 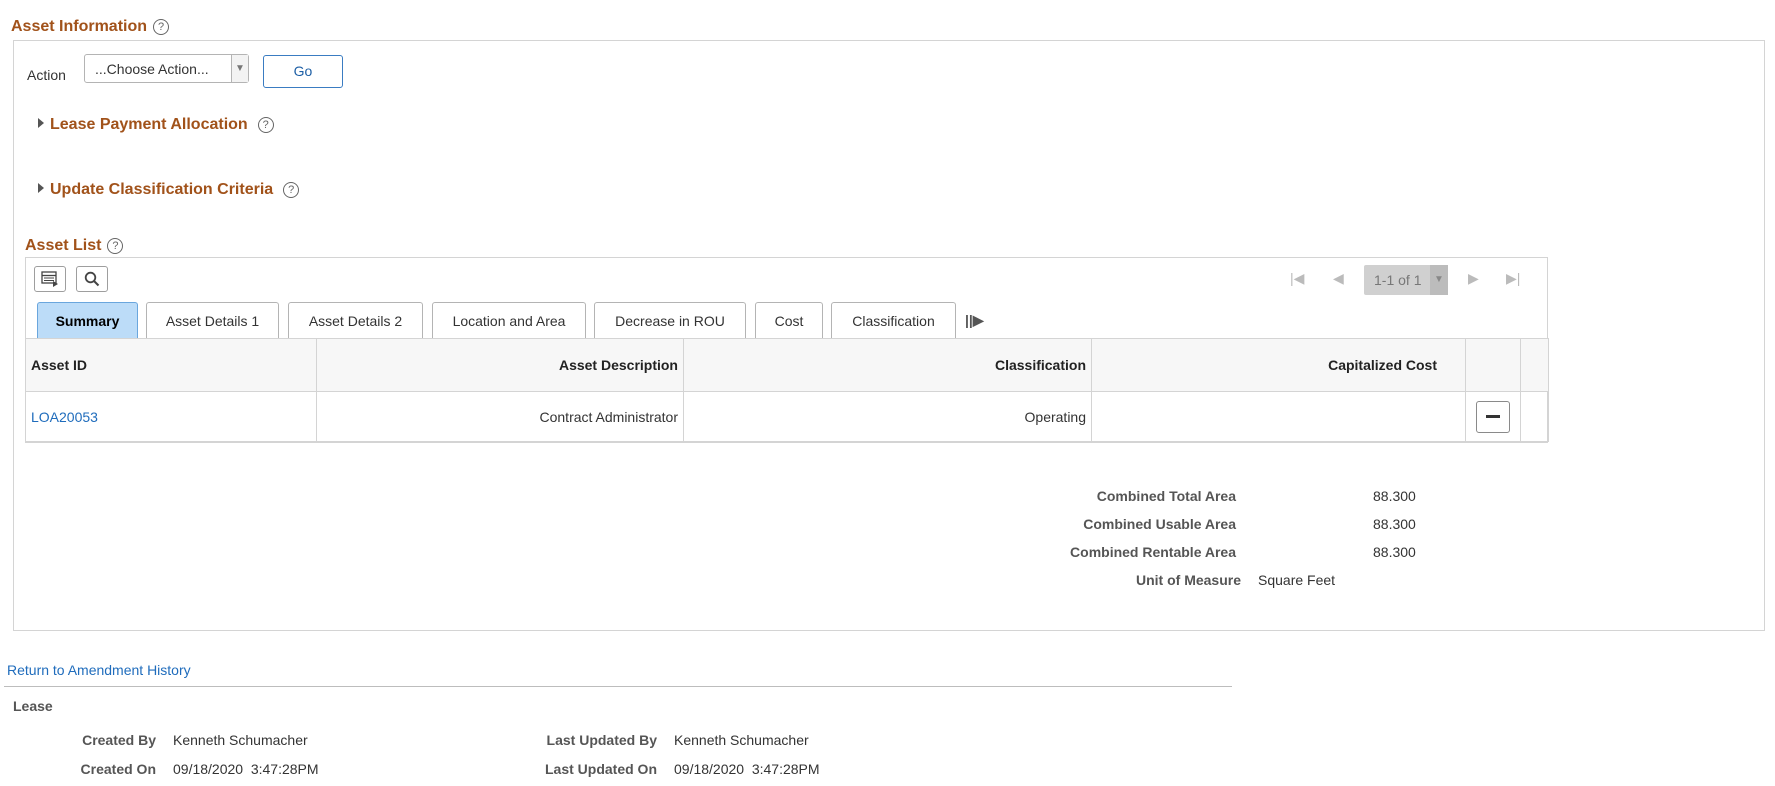 I want to click on last-page-icon: ▶|, so click(x=1513, y=278).